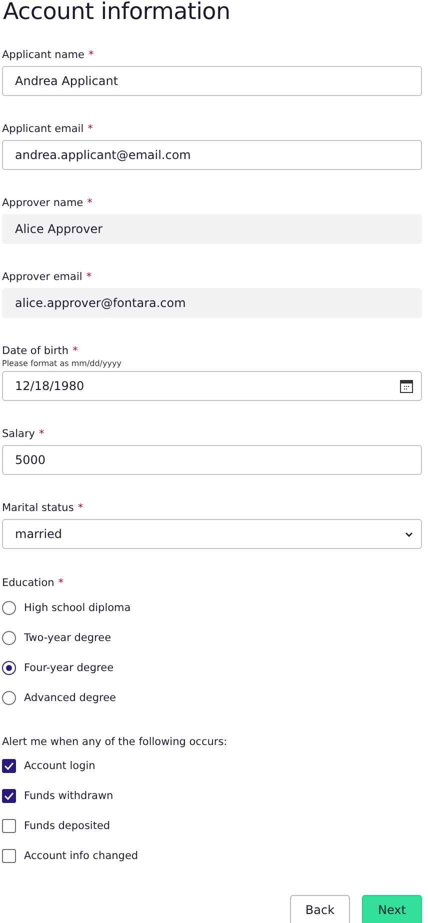 The image size is (428, 923). Describe the element at coordinates (38, 508) in the screenshot. I see `field-label: Marital status` at that location.